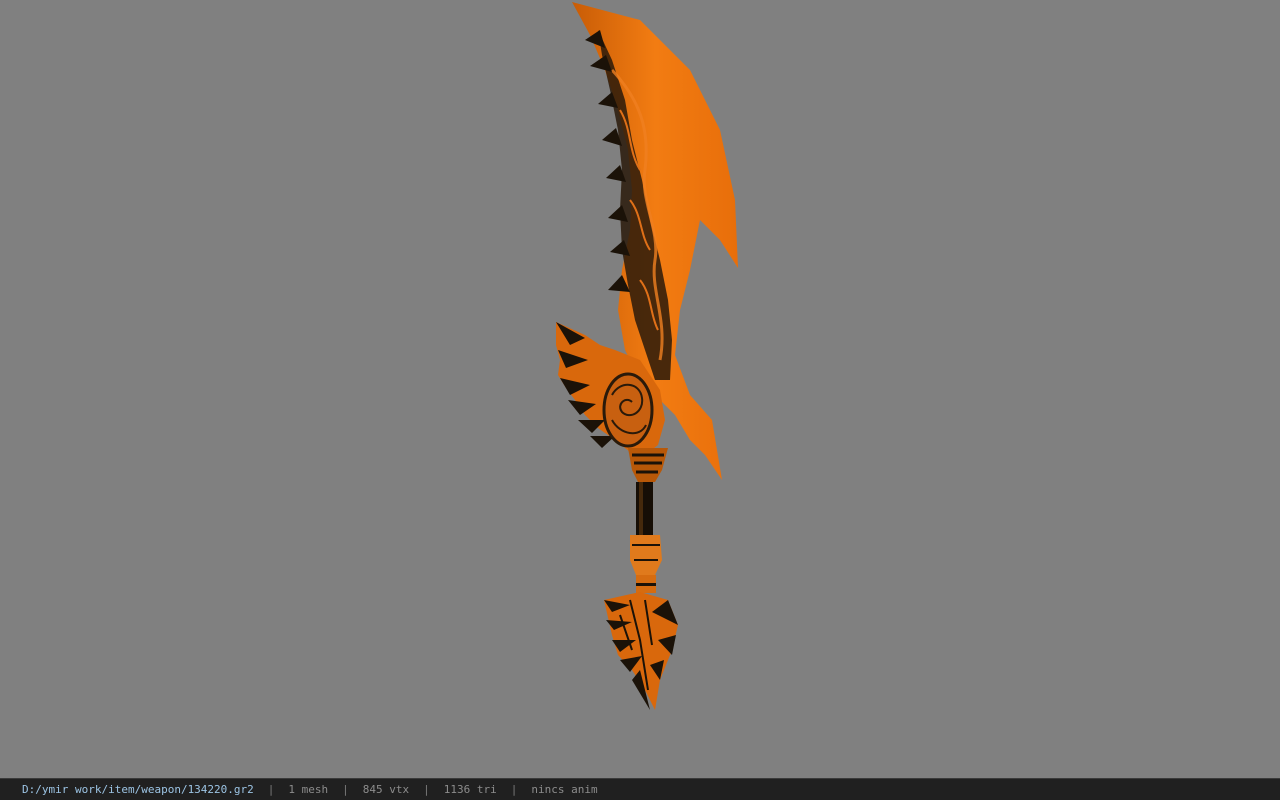  Describe the element at coordinates (308, 789) in the screenshot. I see `mesh-count: 1 mesh` at that location.